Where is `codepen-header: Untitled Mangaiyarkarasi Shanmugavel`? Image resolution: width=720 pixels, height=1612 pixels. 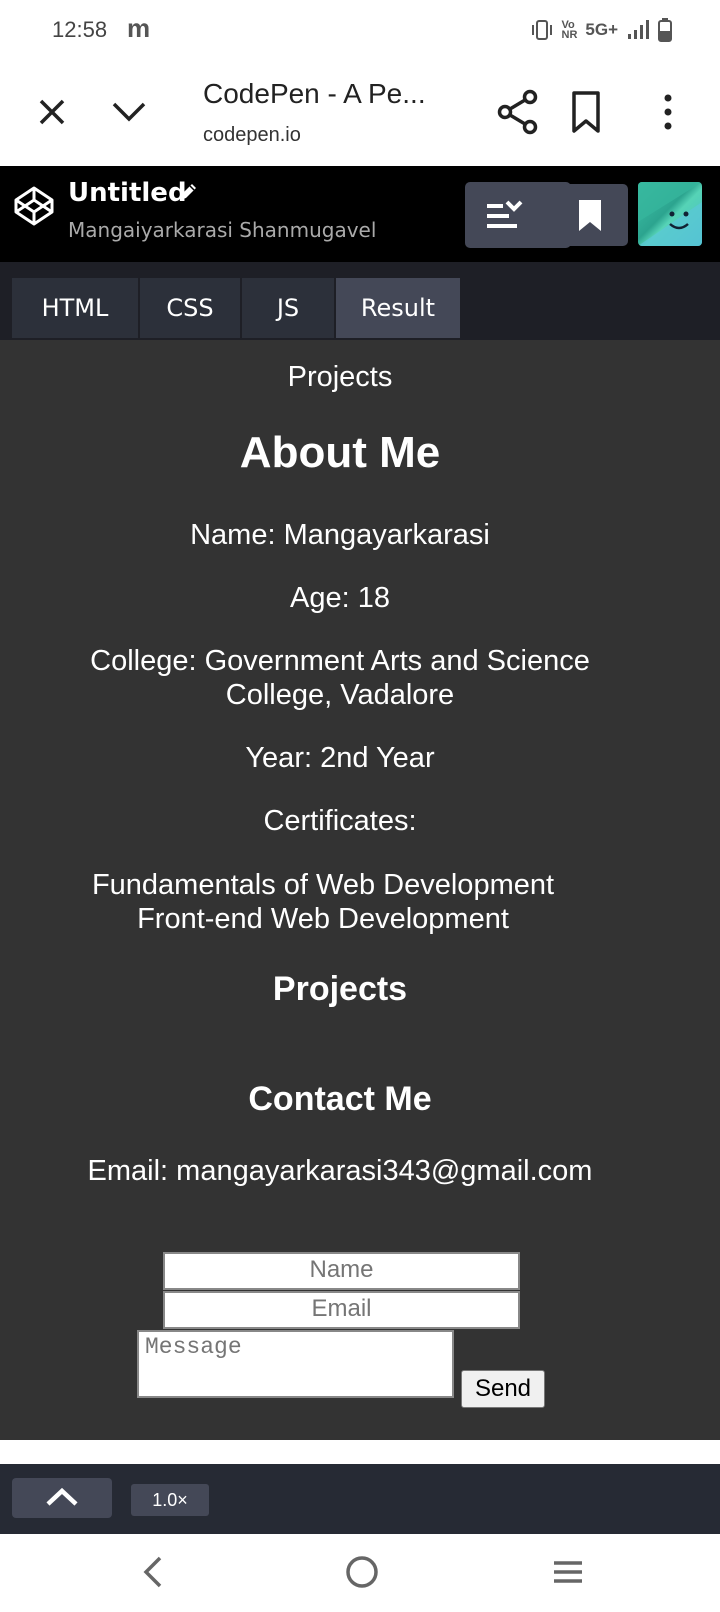 codepen-header: Untitled Mangaiyarkarasi Shanmugavel is located at coordinates (360, 214).